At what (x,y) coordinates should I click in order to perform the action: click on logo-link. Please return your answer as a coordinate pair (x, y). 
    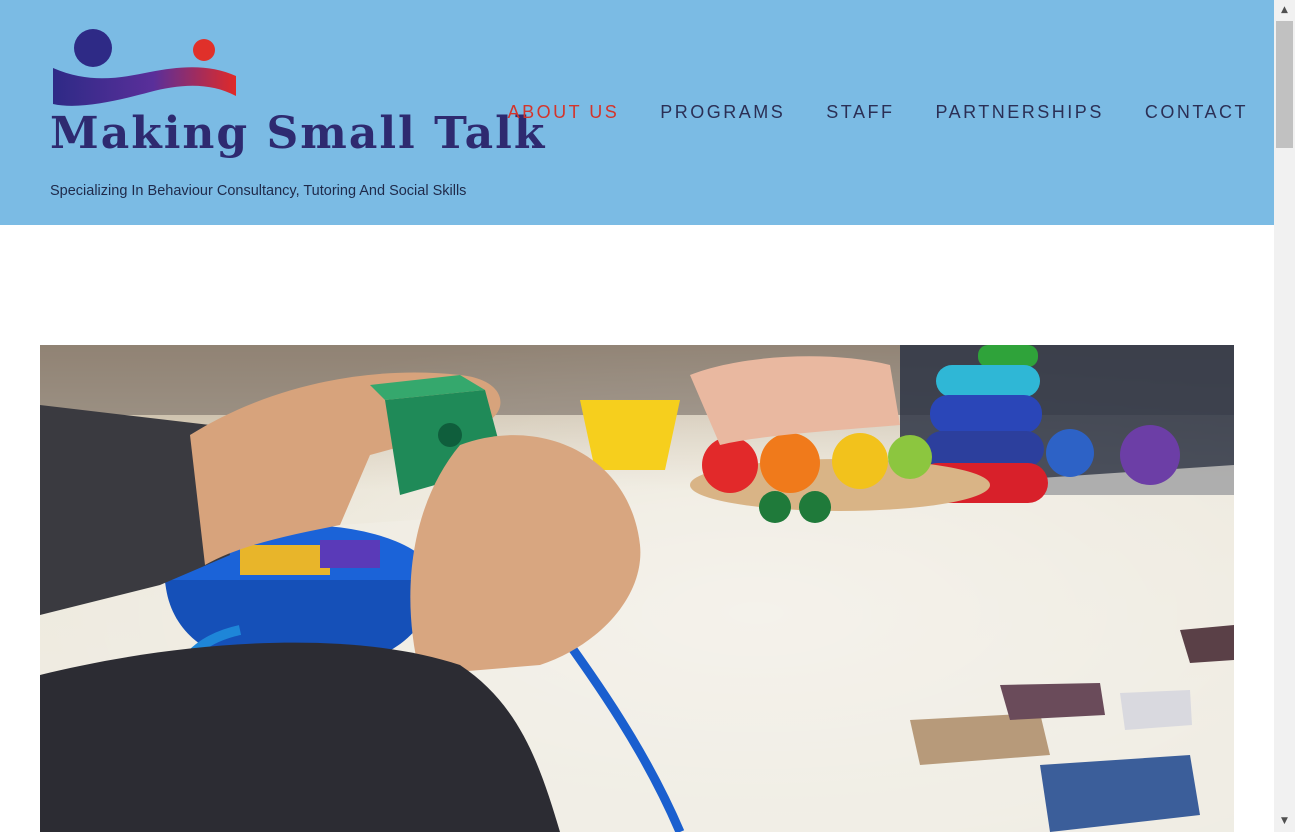
    Looking at the image, I should click on (145, 68).